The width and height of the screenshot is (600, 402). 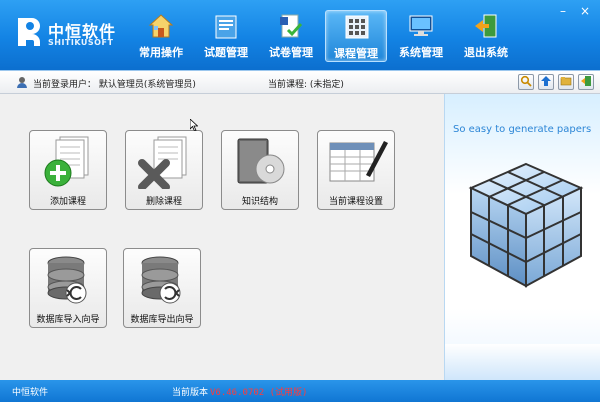 I want to click on info-bar: 当前登录用户： 默认管理员(系统管理员) 当前课程: (未指定), so click(x=300, y=82).